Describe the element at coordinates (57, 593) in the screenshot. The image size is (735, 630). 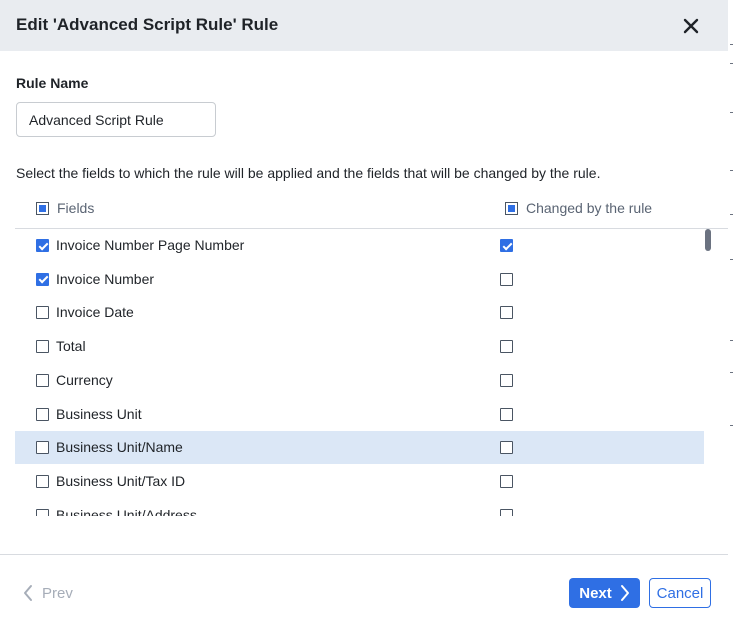
I see `prev-label: Prev` at that location.